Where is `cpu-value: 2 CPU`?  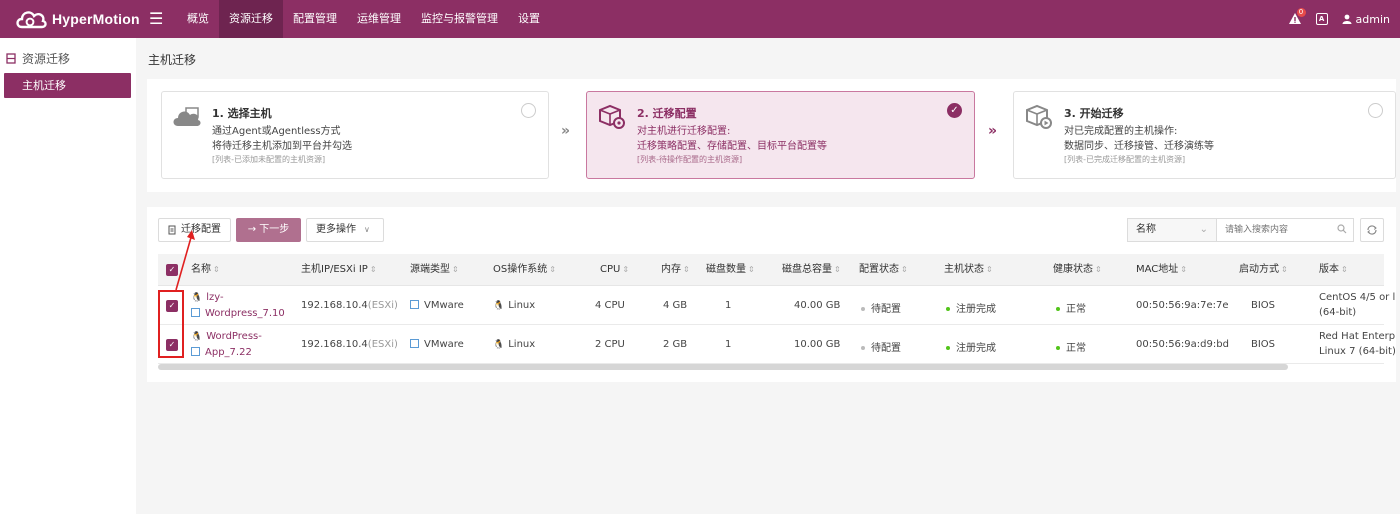 cpu-value: 2 CPU is located at coordinates (610, 344).